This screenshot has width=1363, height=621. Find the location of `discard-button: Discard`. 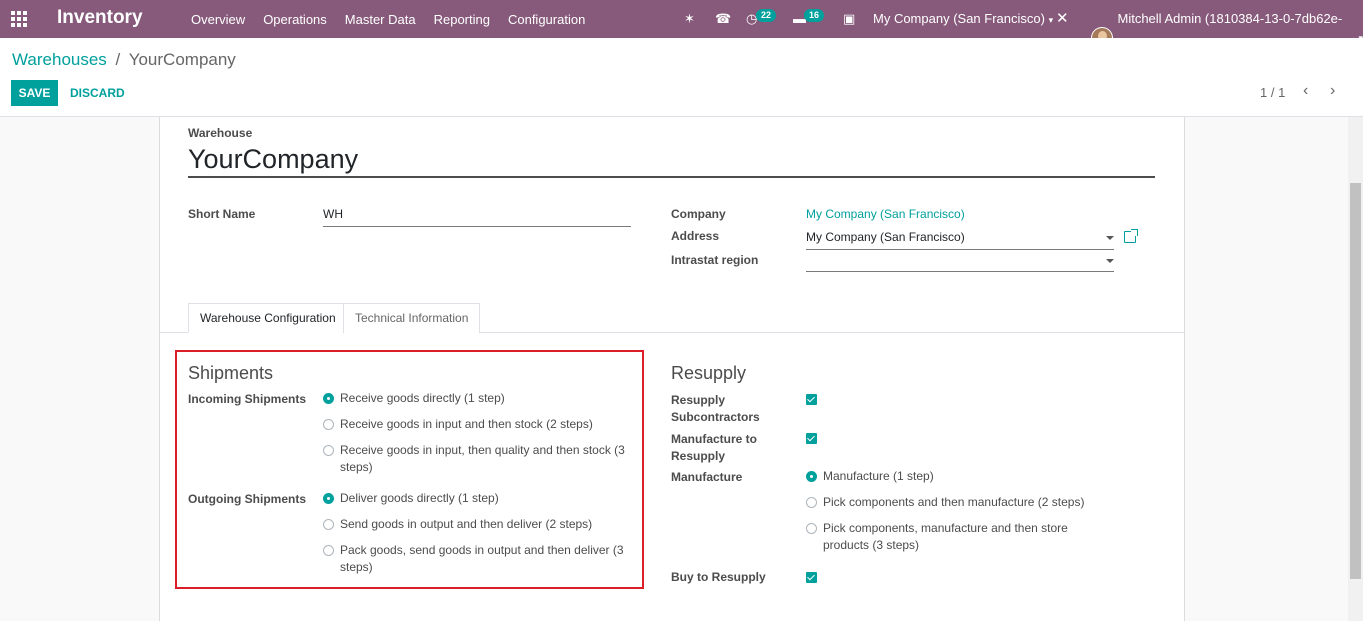

discard-button: Discard is located at coordinates (97, 93).